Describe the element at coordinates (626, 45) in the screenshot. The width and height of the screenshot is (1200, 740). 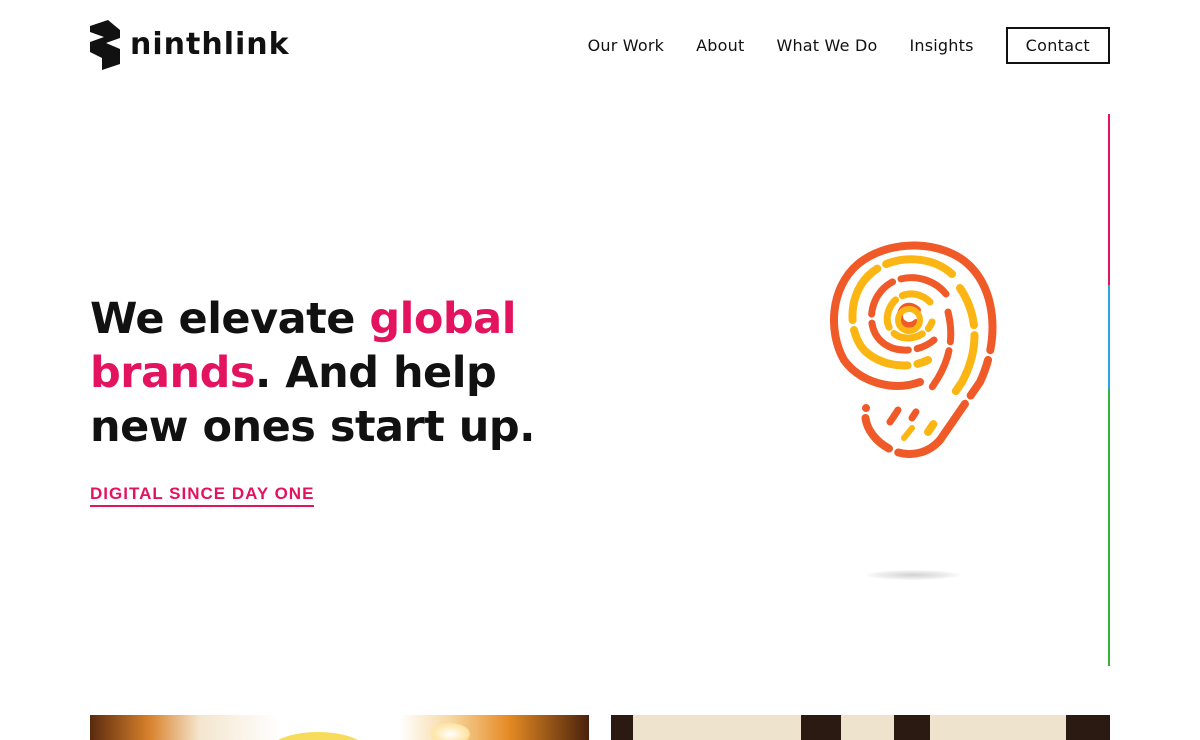
I see `nav-our-work: Our Work` at that location.